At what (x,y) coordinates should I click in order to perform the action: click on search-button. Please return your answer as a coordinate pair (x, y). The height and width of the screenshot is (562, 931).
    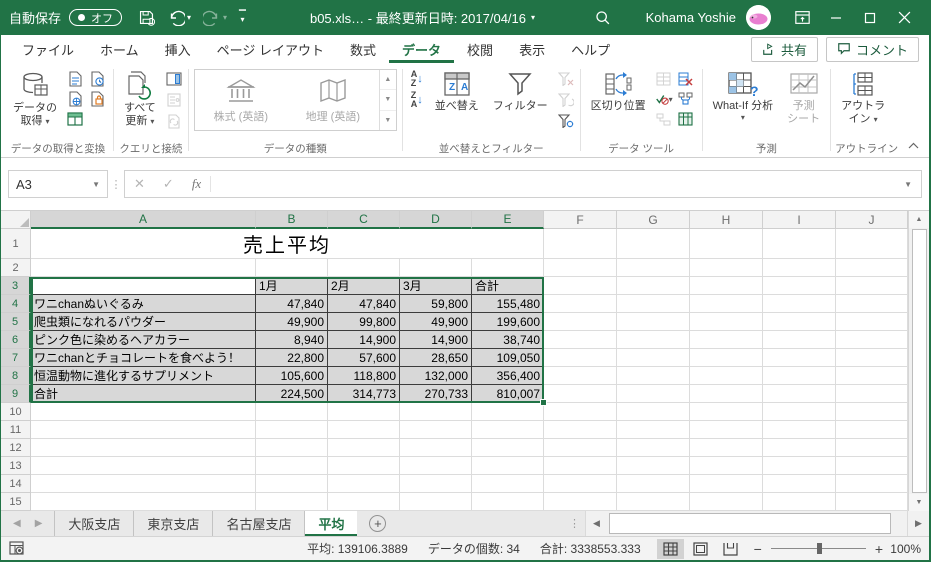
    Looking at the image, I should click on (603, 17).